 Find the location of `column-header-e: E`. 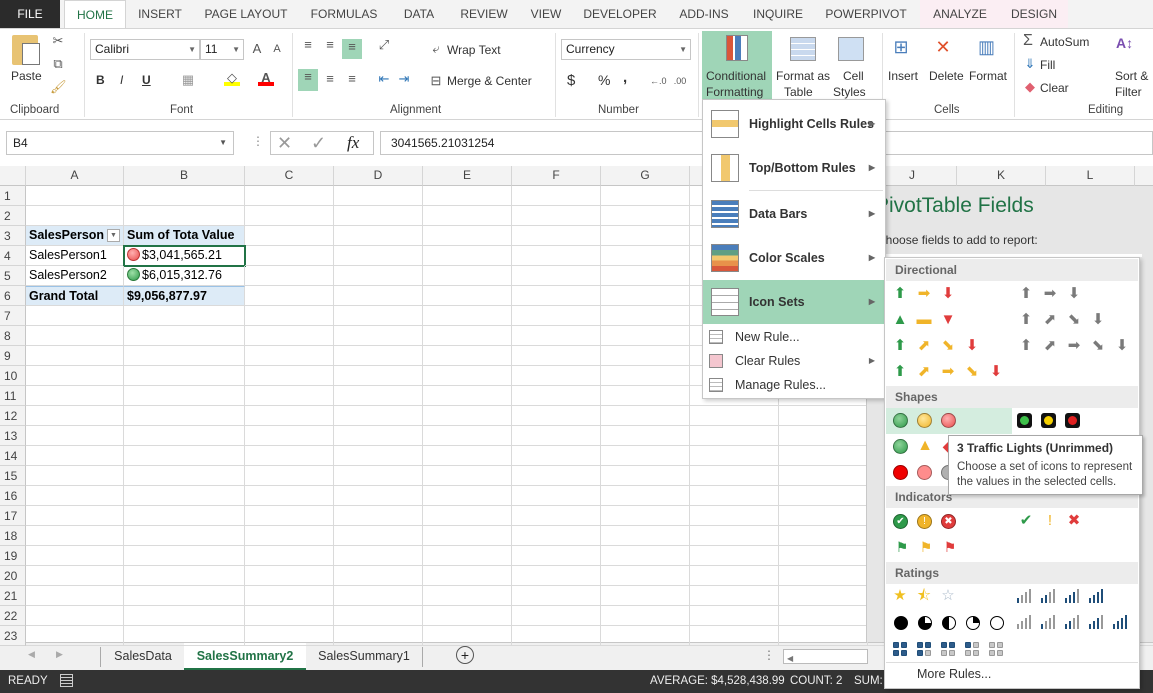

column-header-e: E is located at coordinates (467, 176).